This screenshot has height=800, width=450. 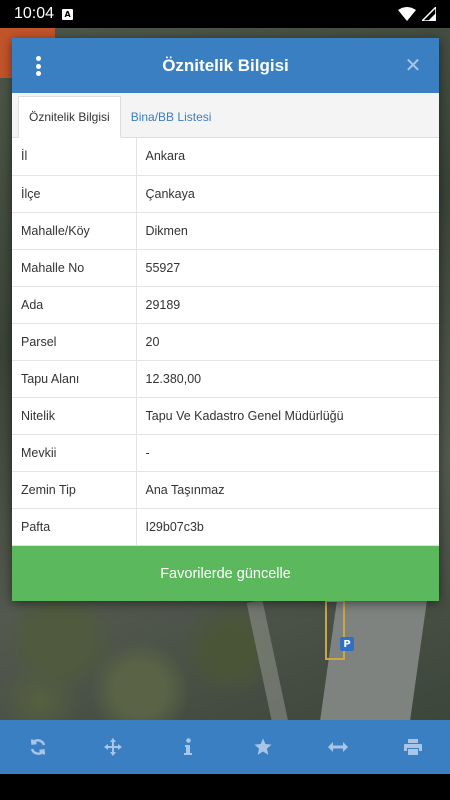 I want to click on attribute-value: 12.380,00, so click(x=287, y=379).